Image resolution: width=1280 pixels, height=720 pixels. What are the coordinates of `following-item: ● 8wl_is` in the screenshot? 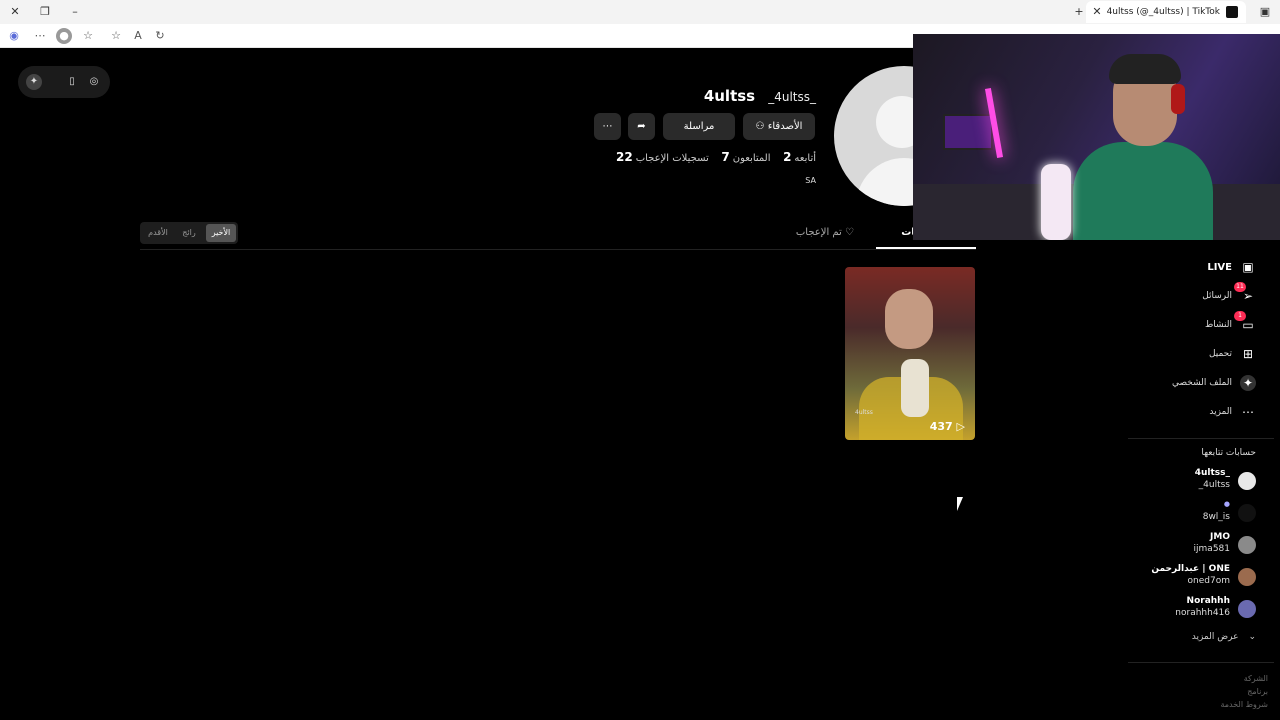 It's located at (1196, 514).